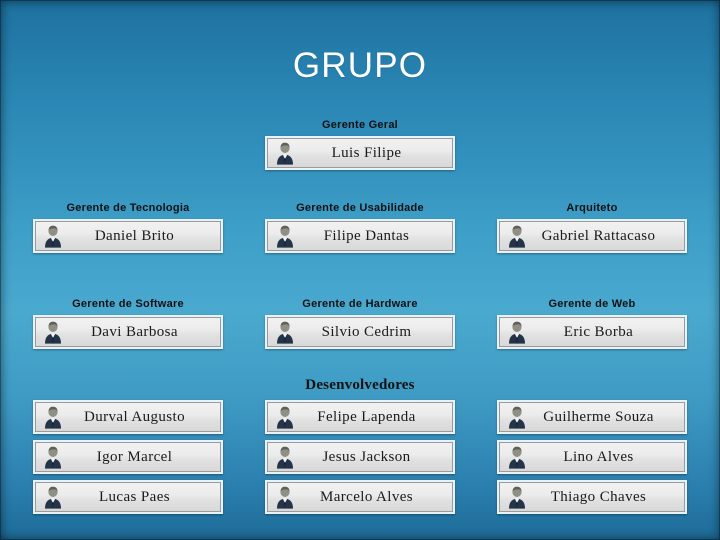 The image size is (720, 540). Describe the element at coordinates (366, 496) in the screenshot. I see `person-name: Marcelo Alves` at that location.